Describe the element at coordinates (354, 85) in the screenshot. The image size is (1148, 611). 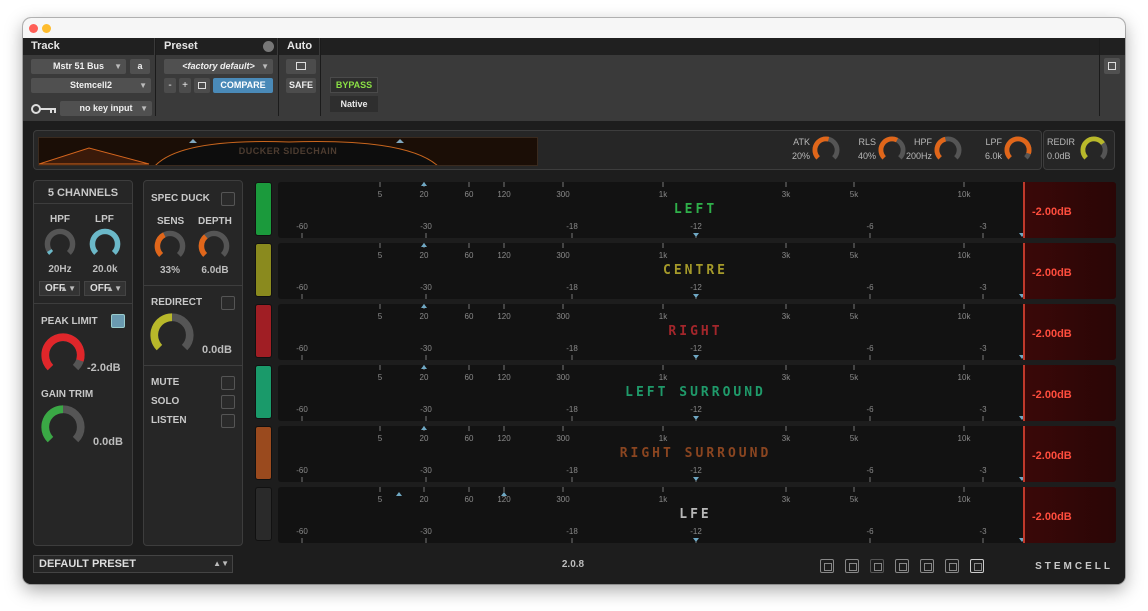
I see `bypass-button: BYPASS` at that location.